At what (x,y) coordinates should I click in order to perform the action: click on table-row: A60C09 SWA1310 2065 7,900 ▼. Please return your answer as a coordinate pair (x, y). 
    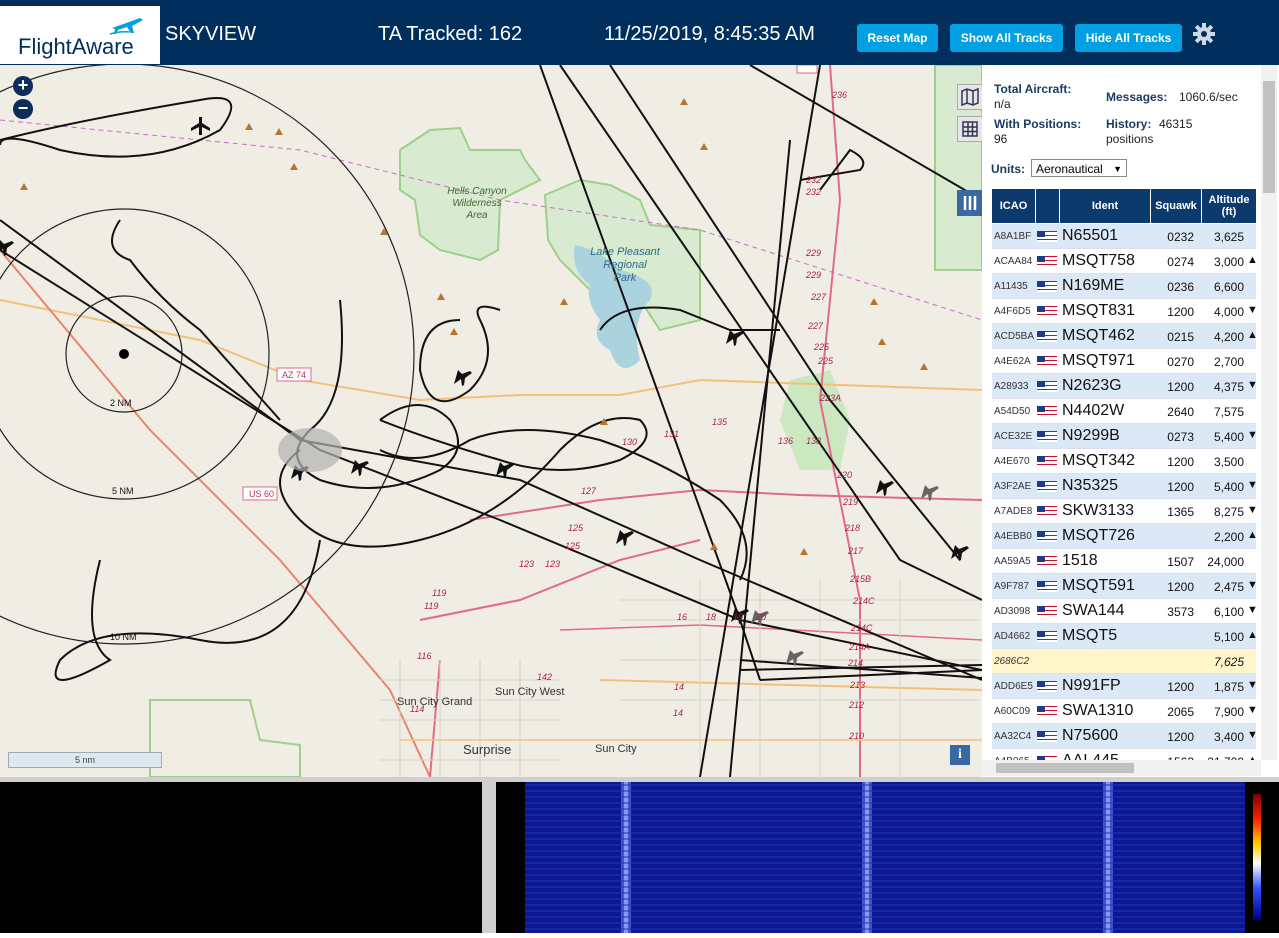
    Looking at the image, I should click on (1125, 711).